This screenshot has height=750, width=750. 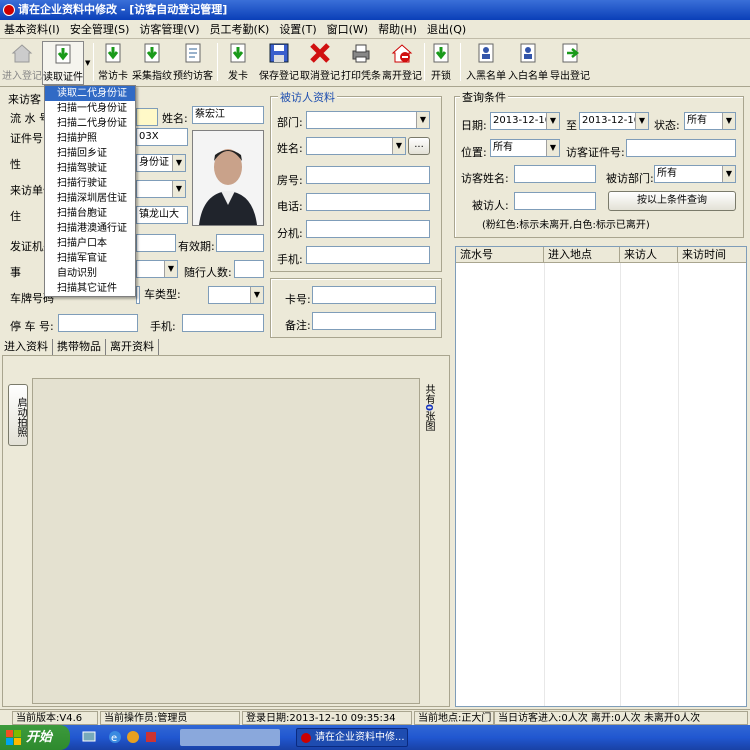 What do you see at coordinates (374, 295) in the screenshot?
I see `card-input` at bounding box center [374, 295].